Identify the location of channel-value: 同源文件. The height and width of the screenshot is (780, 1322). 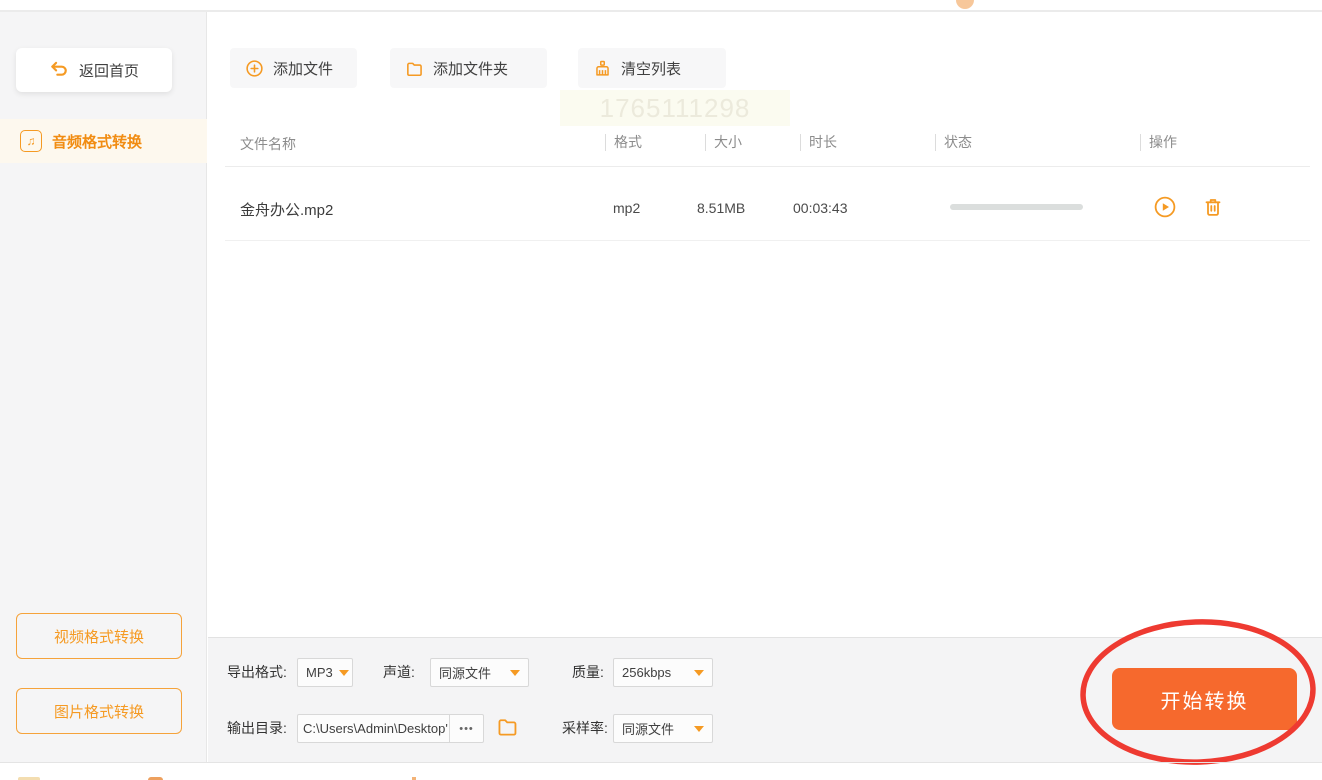
(465, 673).